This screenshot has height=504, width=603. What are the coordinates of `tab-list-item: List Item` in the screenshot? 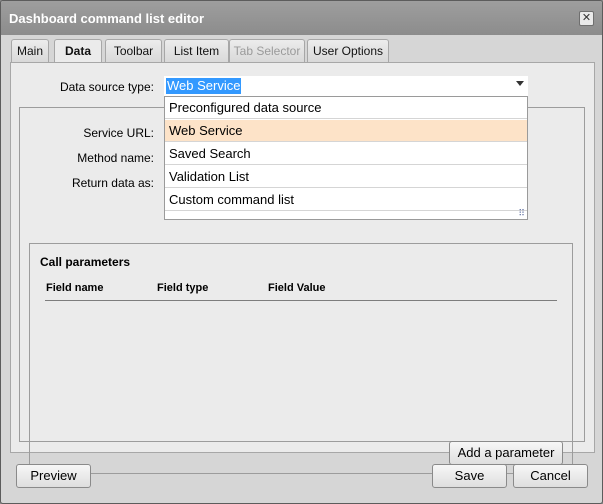 It's located at (196, 50).